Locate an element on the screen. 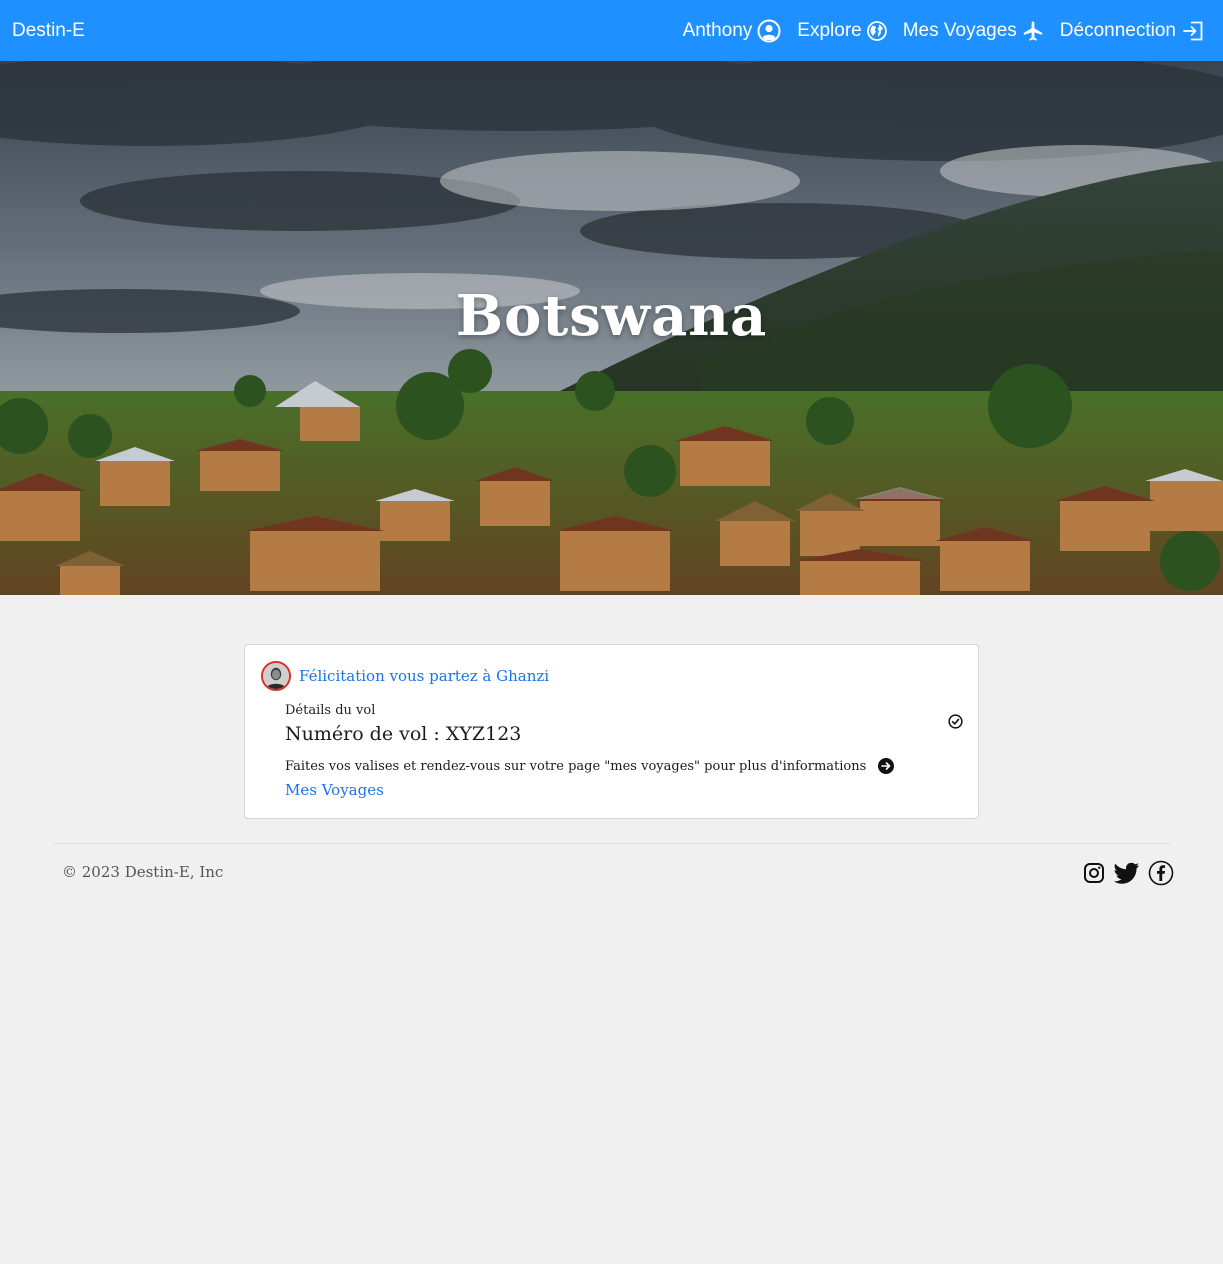 The image size is (1223, 1264). twitter-icon is located at coordinates (1126, 873).